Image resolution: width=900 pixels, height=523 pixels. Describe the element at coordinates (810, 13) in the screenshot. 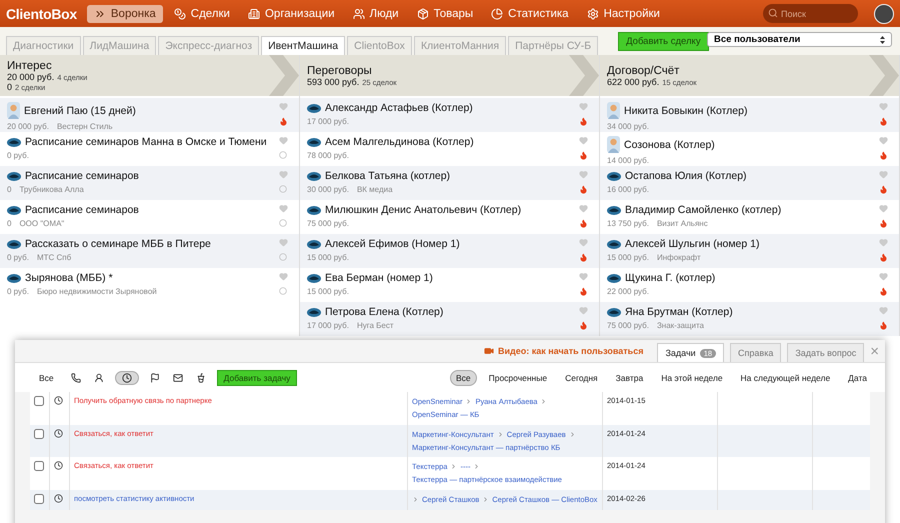

I see `search-field: Поиск` at that location.